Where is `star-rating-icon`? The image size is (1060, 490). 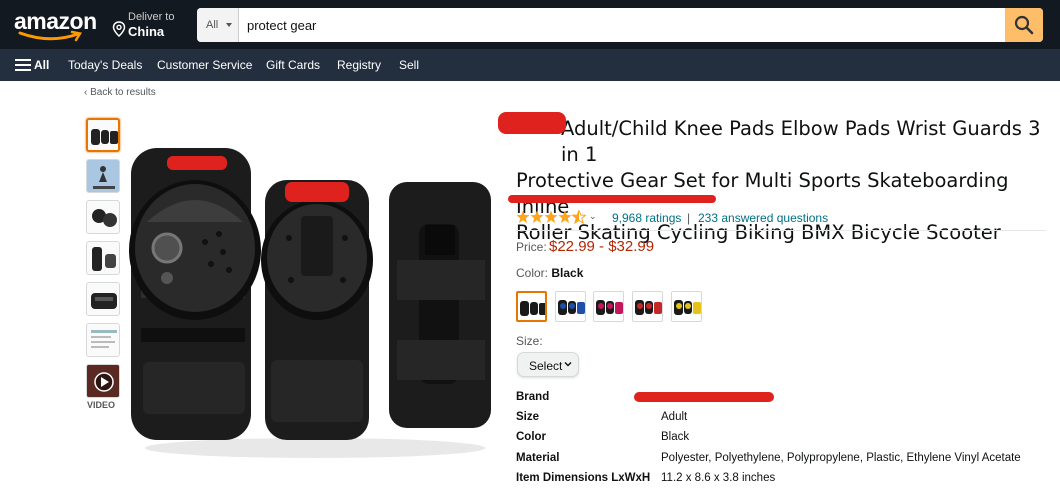
star-rating-icon is located at coordinates (551, 217).